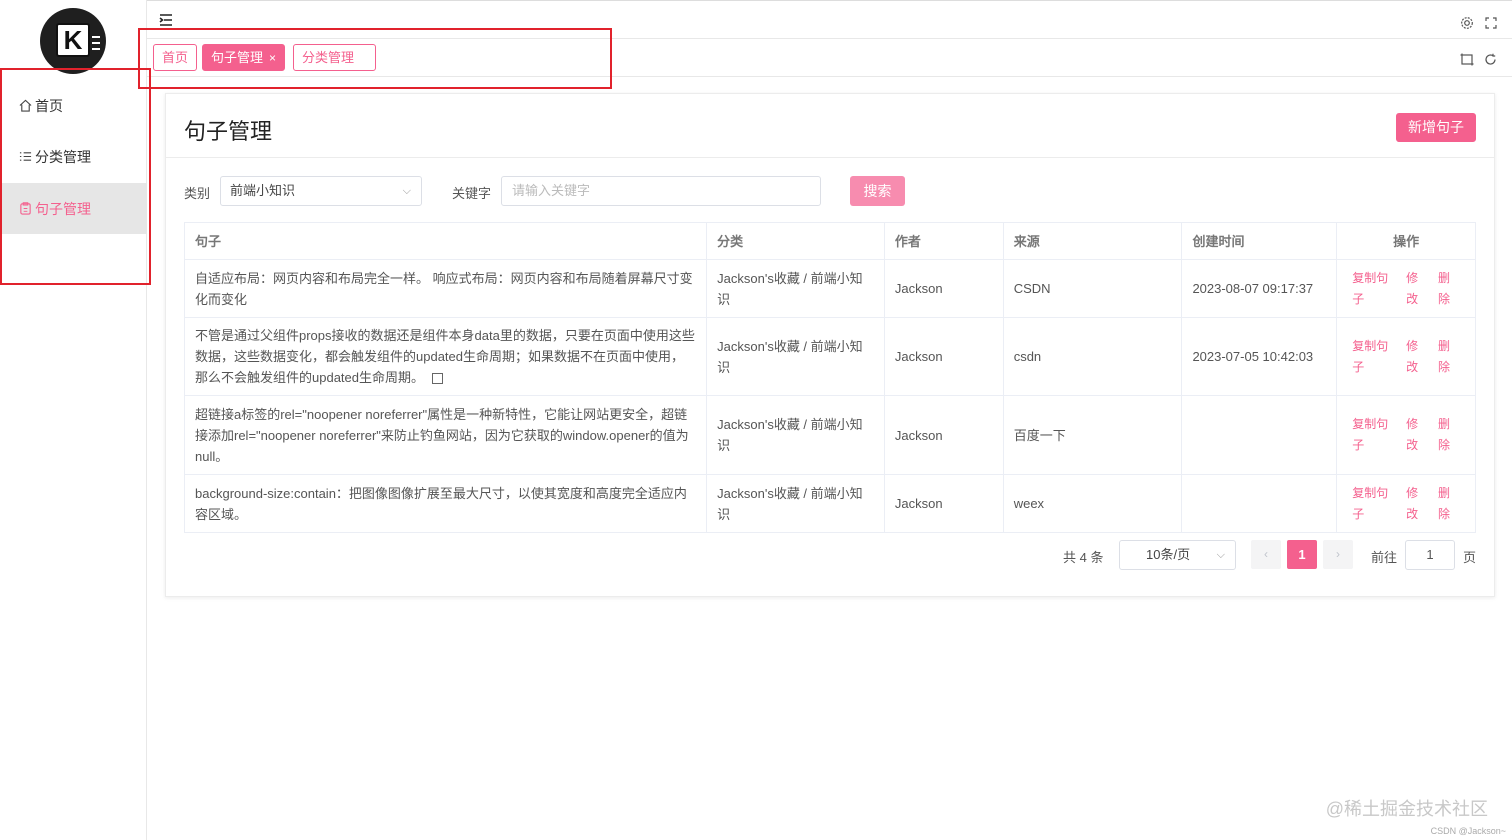  Describe the element at coordinates (25, 208) in the screenshot. I see `clipboard-icon` at that location.